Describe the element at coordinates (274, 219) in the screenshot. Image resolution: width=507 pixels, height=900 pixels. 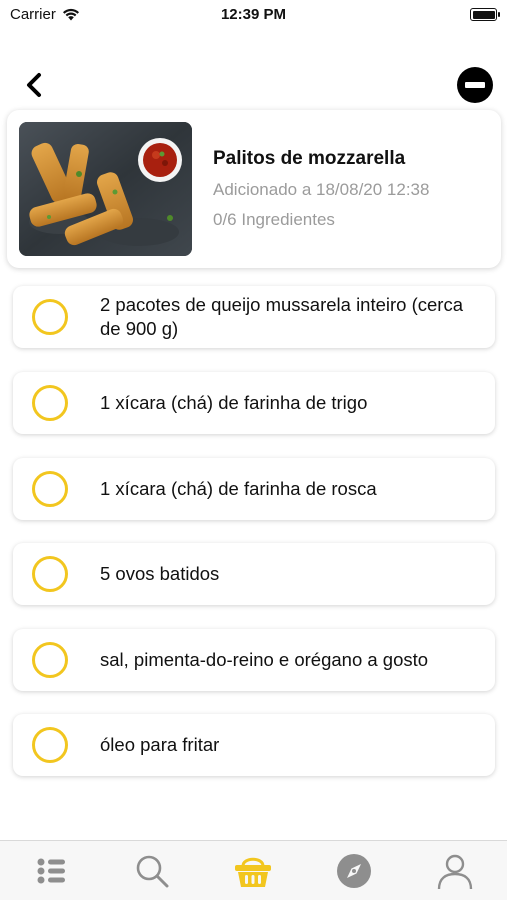
I see `ingredient-count: 0/6 Ingredientes` at that location.